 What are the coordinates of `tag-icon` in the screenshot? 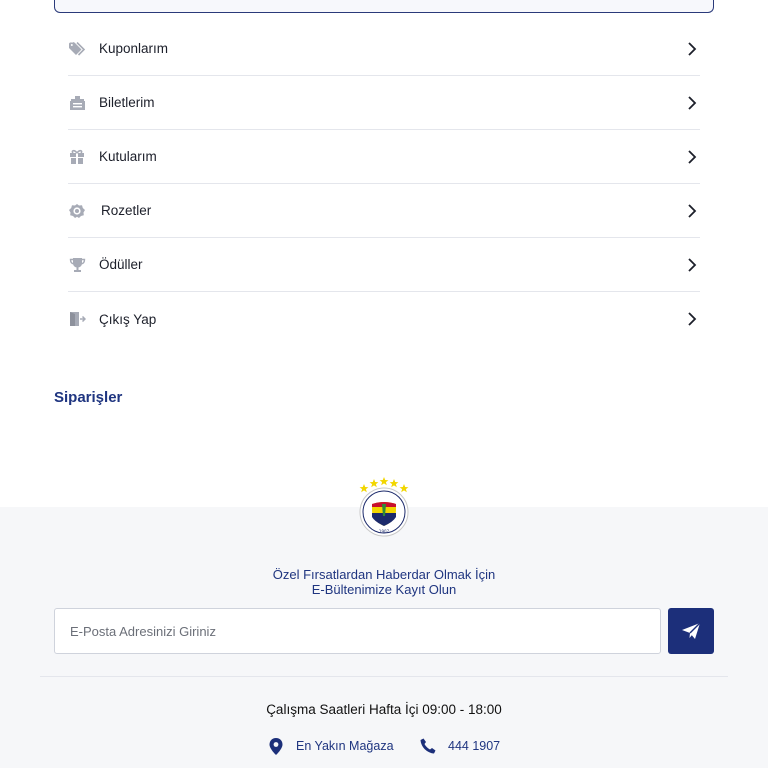 It's located at (77, 49).